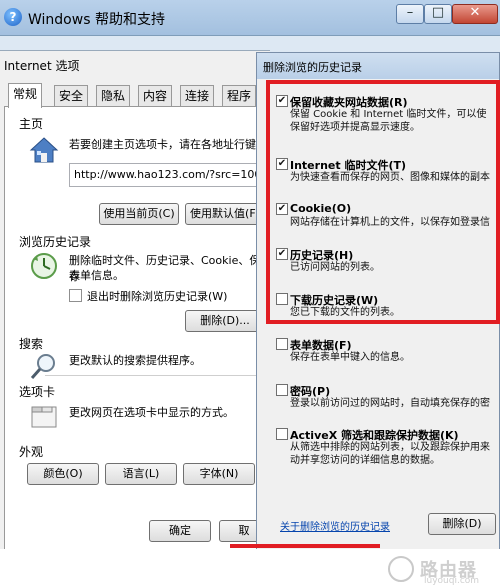 This screenshot has width=500, height=588. What do you see at coordinates (390, 447) in the screenshot?
I see `option-desc-activex-1: 从筛选中排除的网站列表，以及跟踪保护用来` at bounding box center [390, 447].